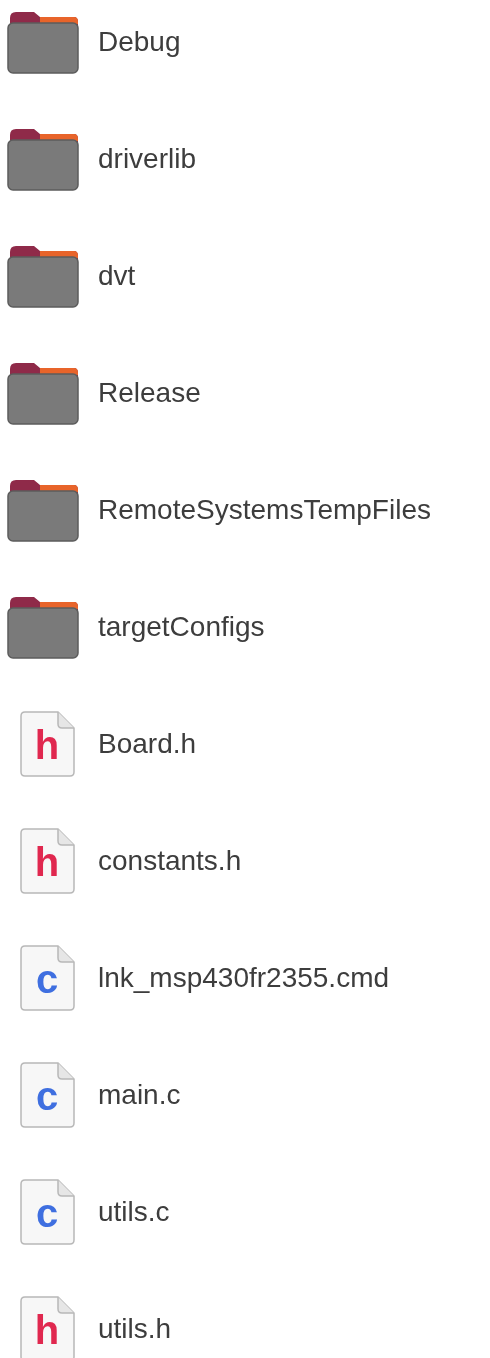  Describe the element at coordinates (134, 1212) in the screenshot. I see `file-name: utils.c` at that location.